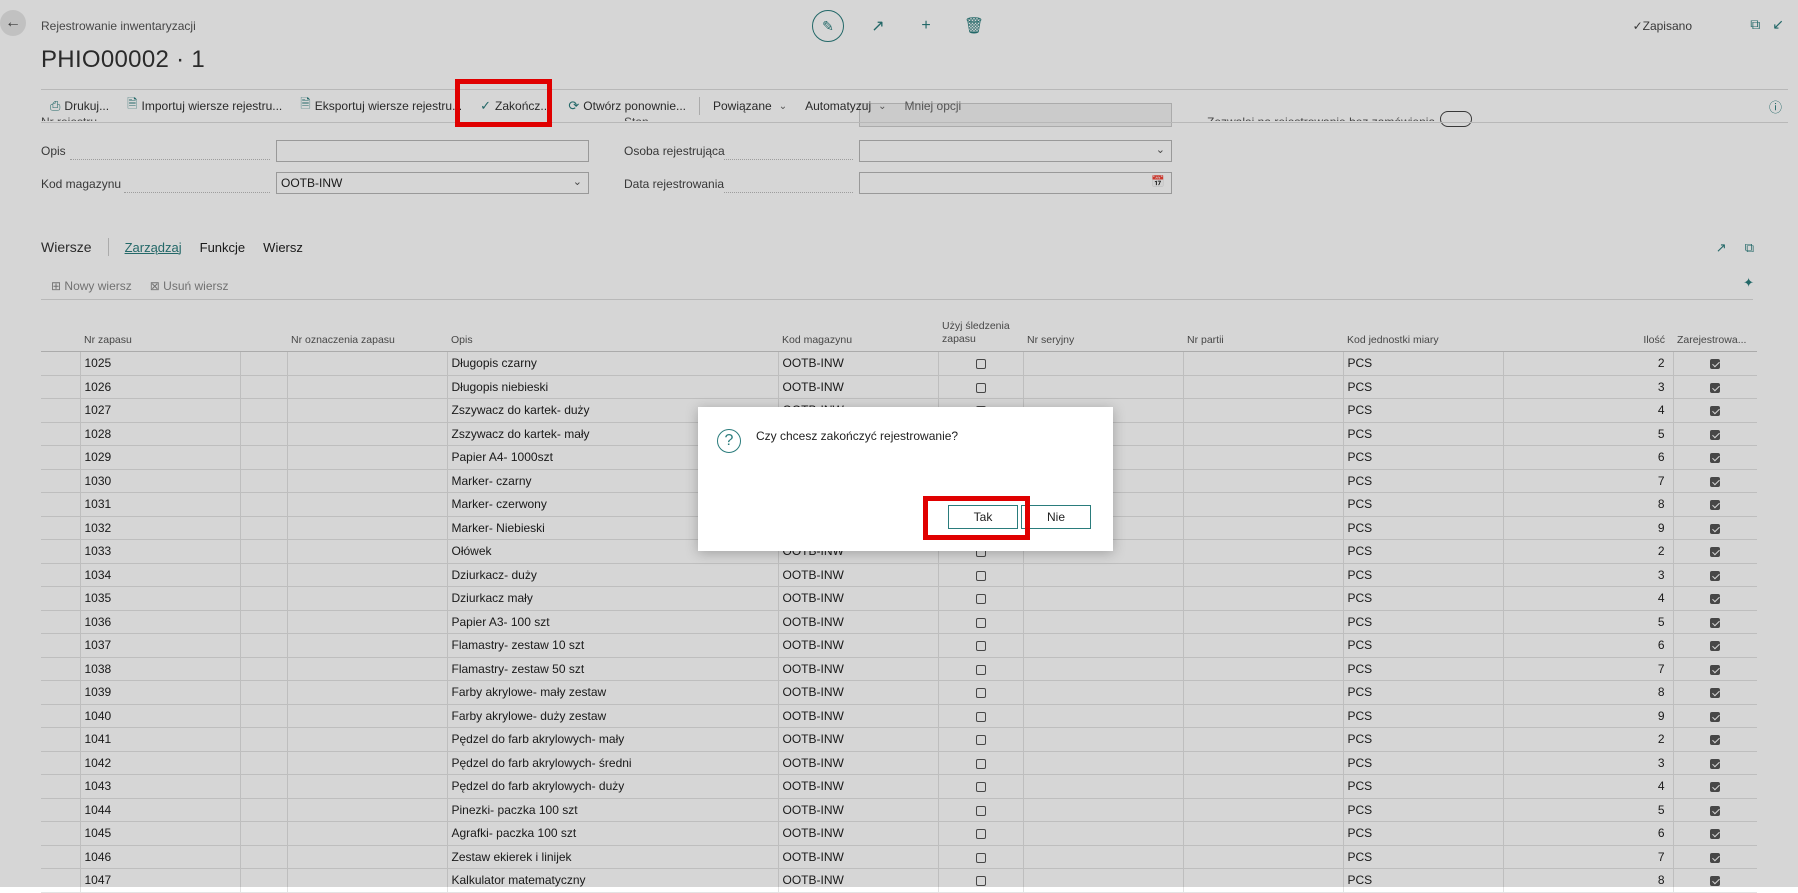  What do you see at coordinates (857, 436) in the screenshot?
I see `dialog-message: Czy chcesz zakończyć rejestrowanie?` at bounding box center [857, 436].